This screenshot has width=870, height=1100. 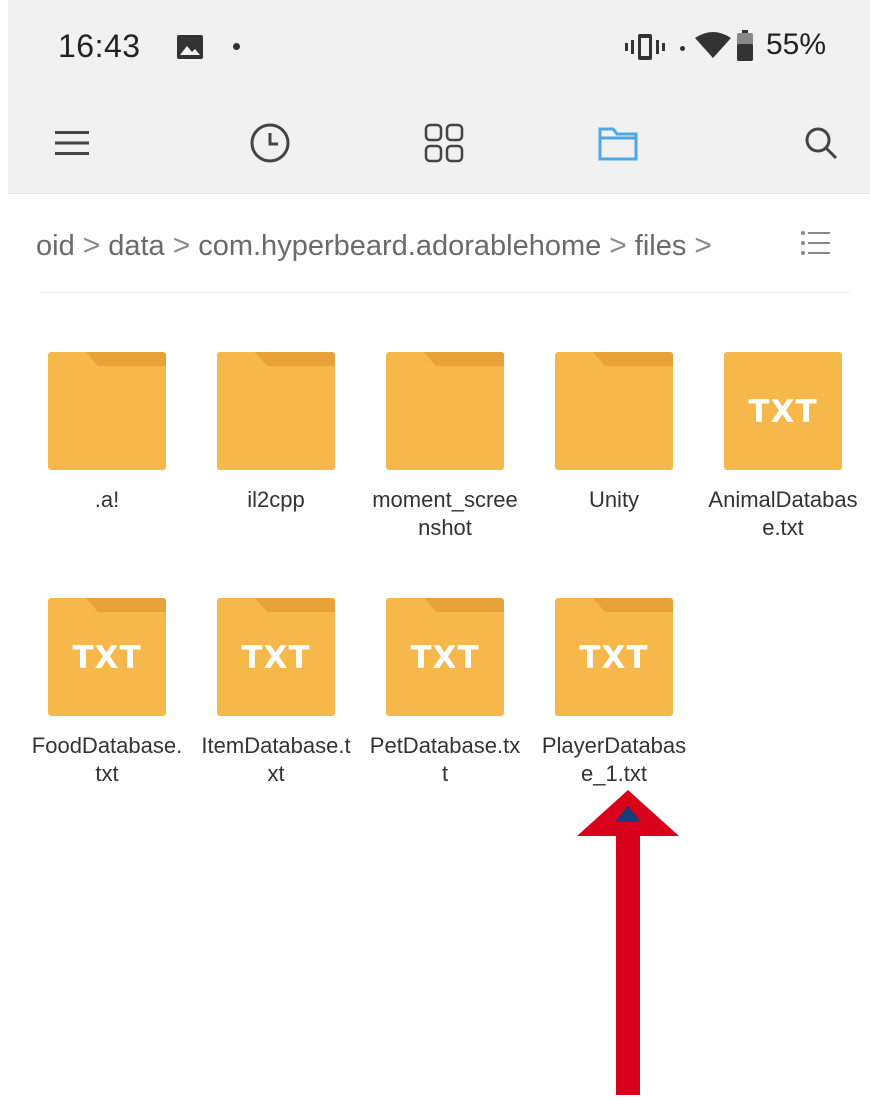 I want to click on file-name: ItemDatabase.txt, so click(x=276, y=759).